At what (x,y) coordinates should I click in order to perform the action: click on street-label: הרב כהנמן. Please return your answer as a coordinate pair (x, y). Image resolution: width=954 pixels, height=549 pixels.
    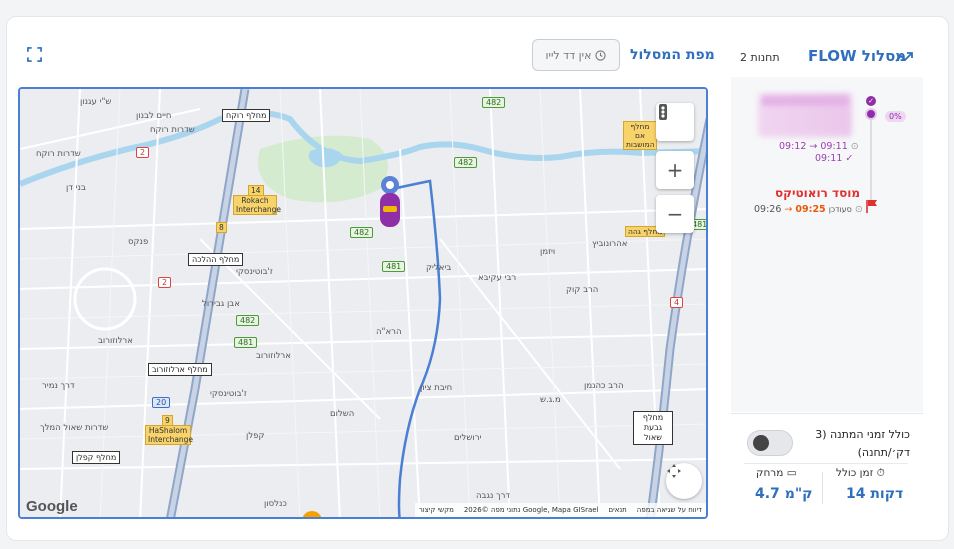
    Looking at the image, I should click on (604, 386).